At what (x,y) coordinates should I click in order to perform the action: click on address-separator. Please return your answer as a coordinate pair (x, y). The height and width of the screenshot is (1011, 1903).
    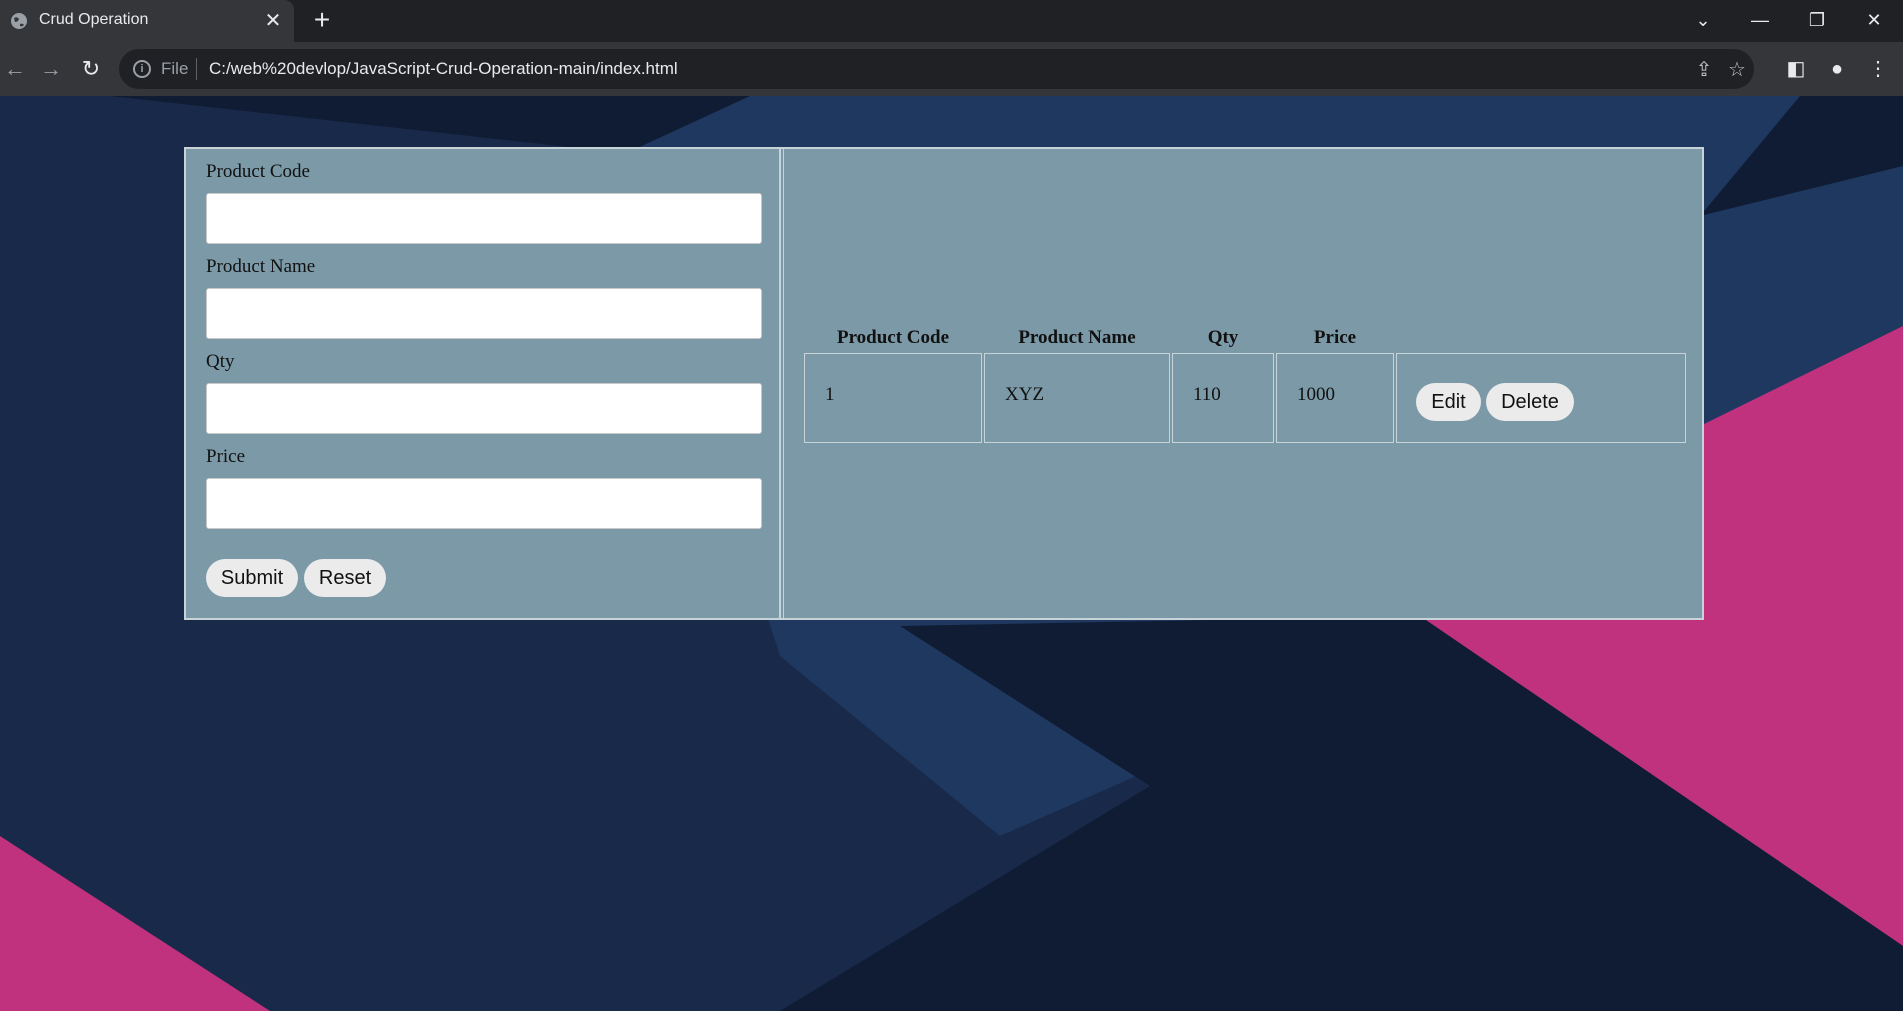
    Looking at the image, I should click on (196, 69).